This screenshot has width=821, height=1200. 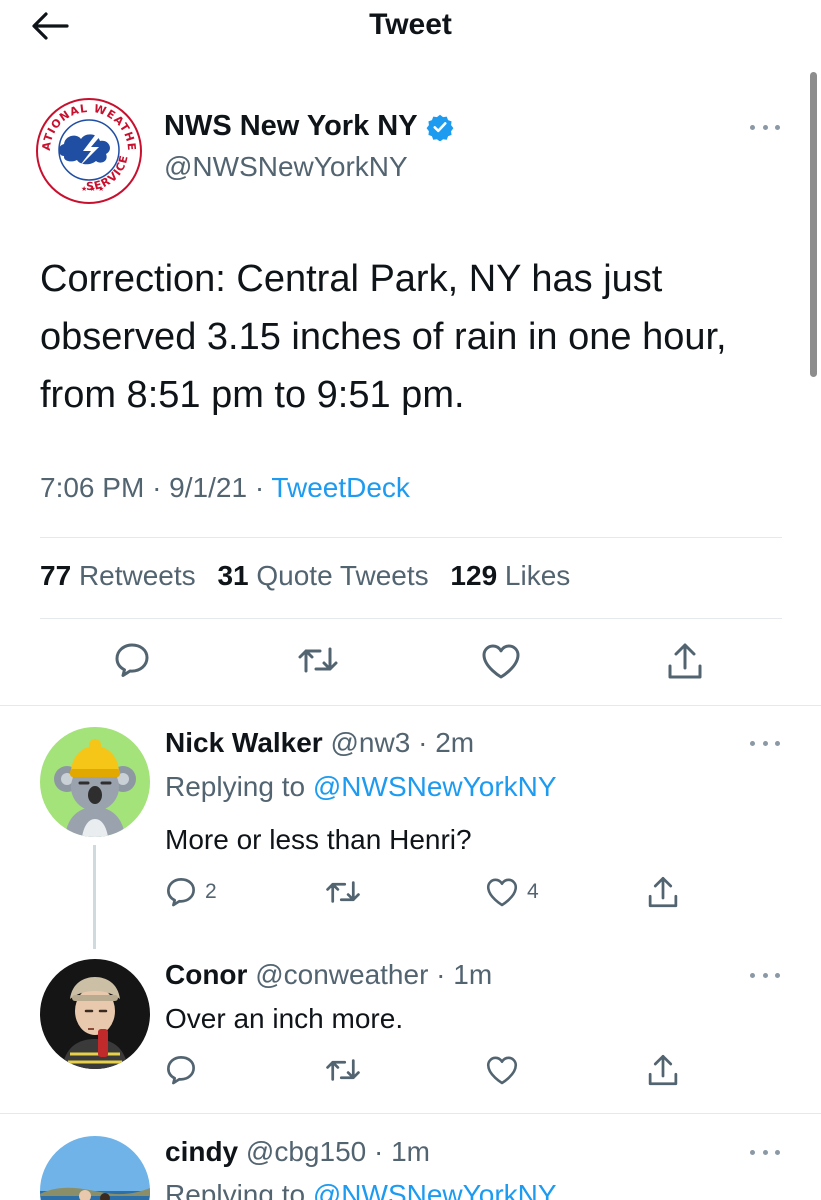 I want to click on tweet-meta: 7:06 PM · 9/1/21 · TweetDeck, so click(x=225, y=488).